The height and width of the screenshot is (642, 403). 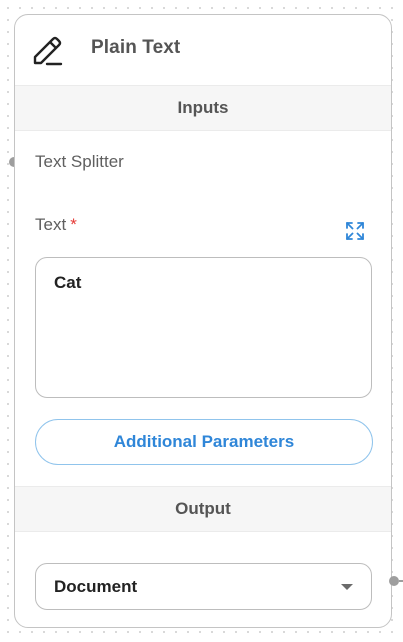 What do you see at coordinates (136, 47) in the screenshot?
I see `node-title: Plain Text` at bounding box center [136, 47].